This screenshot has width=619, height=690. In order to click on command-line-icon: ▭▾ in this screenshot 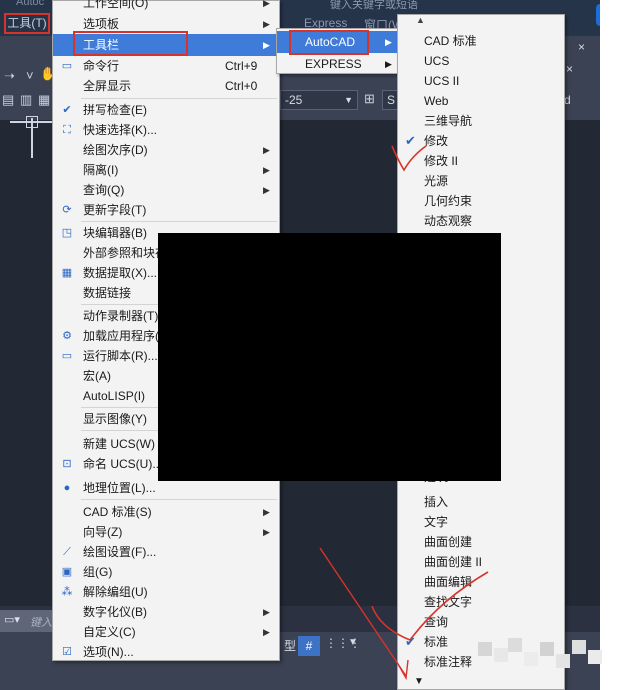, I will do `click(12, 619)`.